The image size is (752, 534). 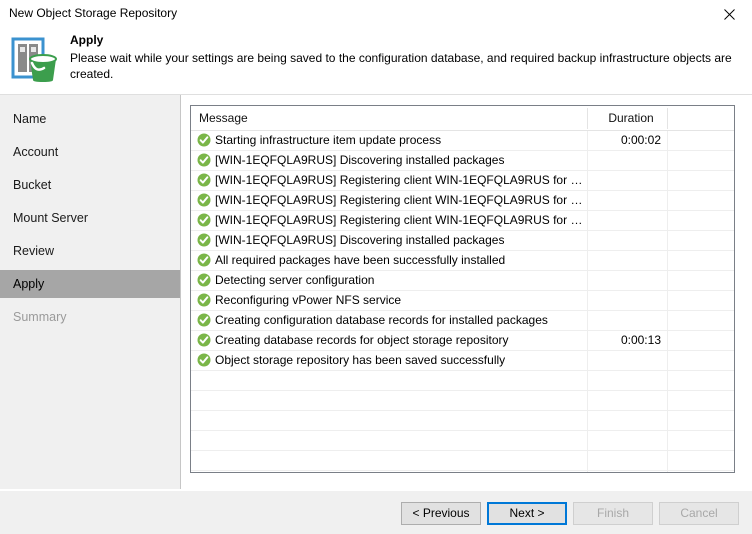 I want to click on cancel-button: Cancel, so click(x=699, y=513).